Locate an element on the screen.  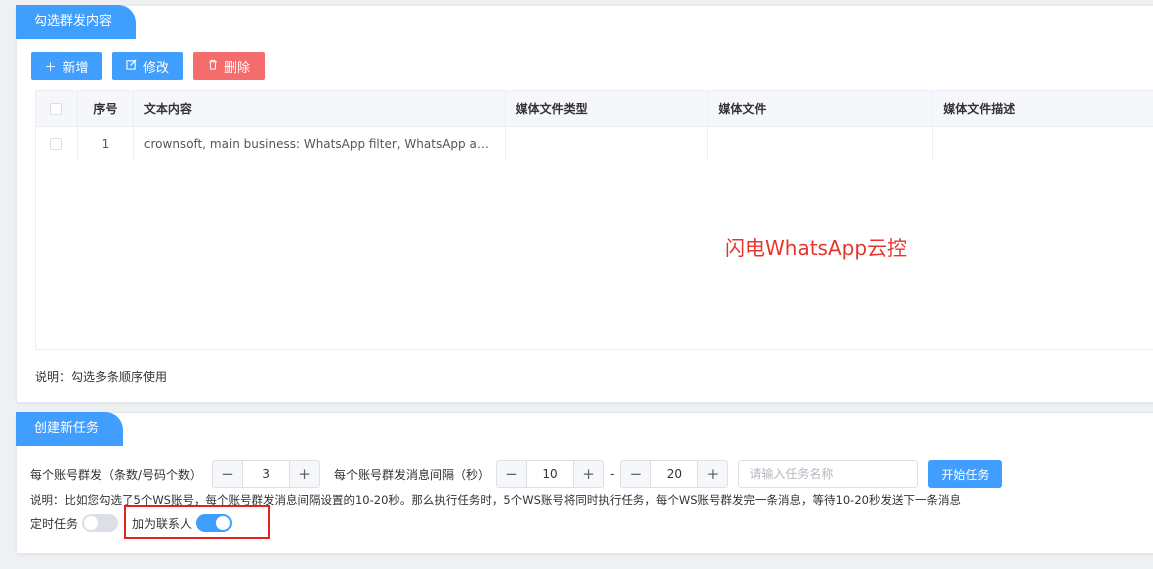
per-account-label: 每个账号群发（条数/号码个数） is located at coordinates (116, 474).